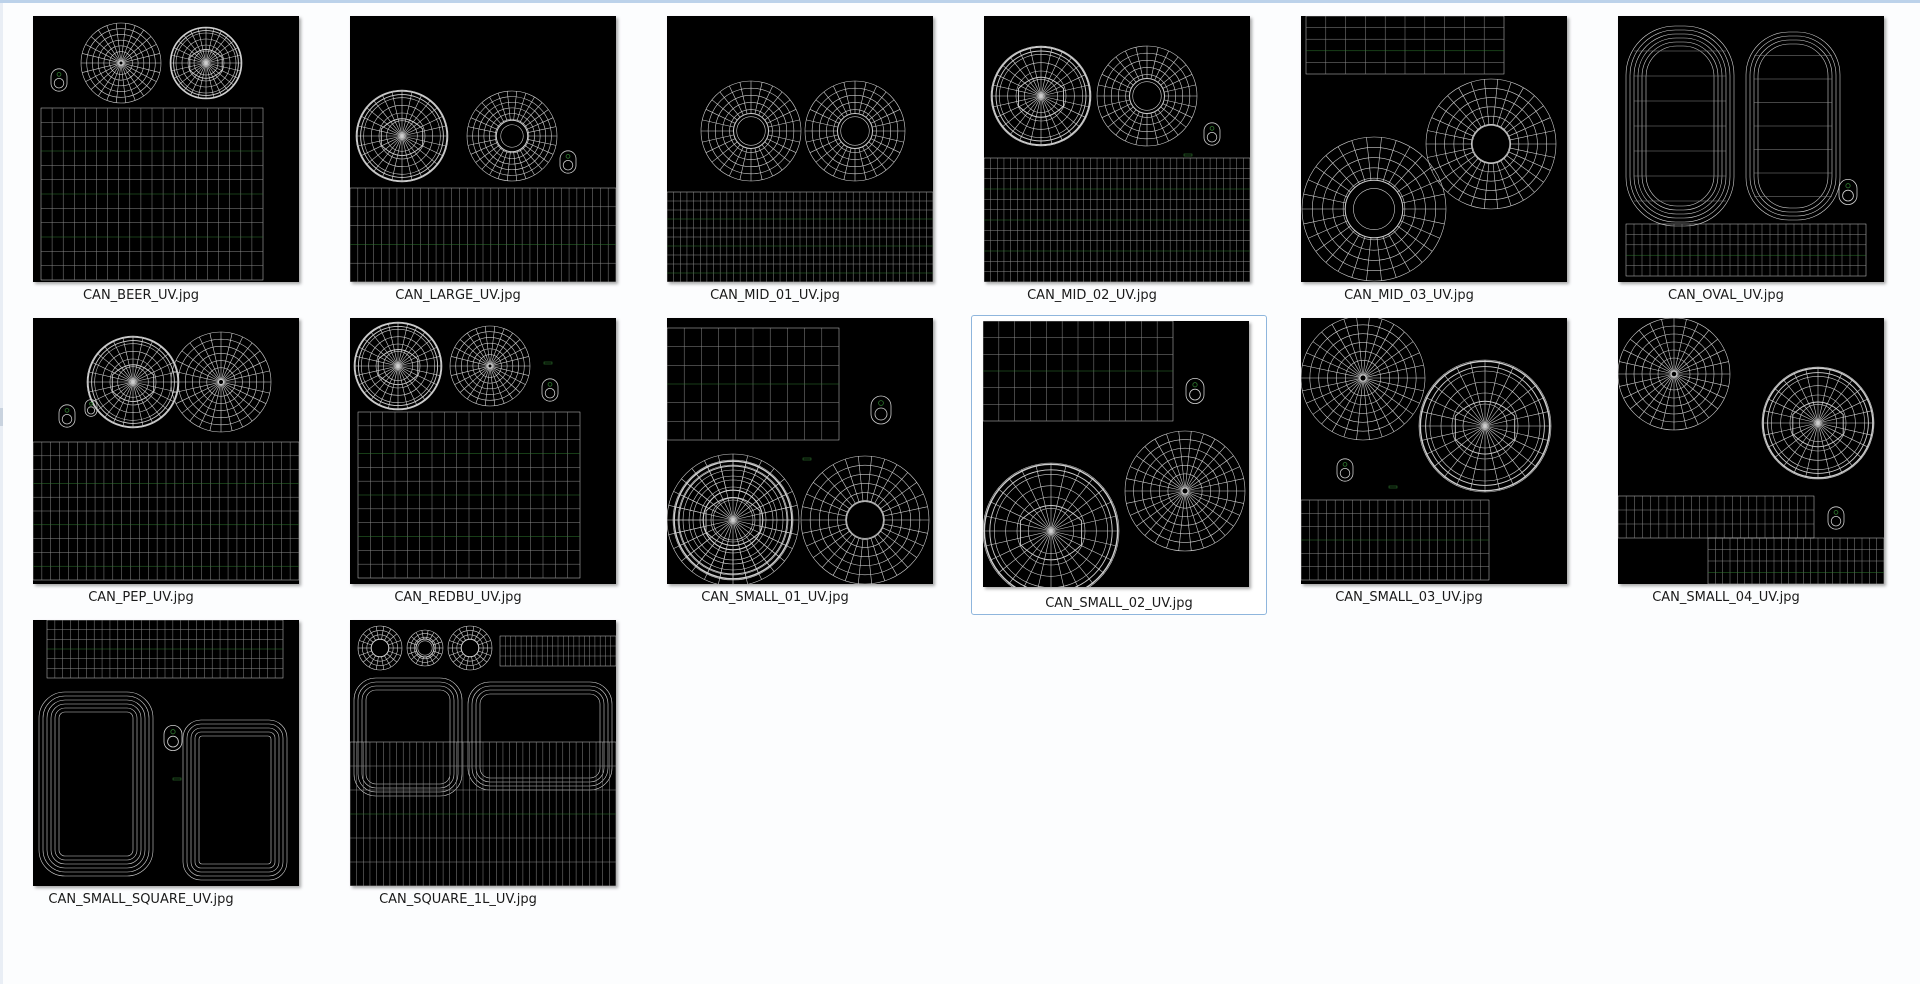  What do you see at coordinates (1726, 597) in the screenshot?
I see `file-name: CAN_SMALL_04_UV.jpg` at bounding box center [1726, 597].